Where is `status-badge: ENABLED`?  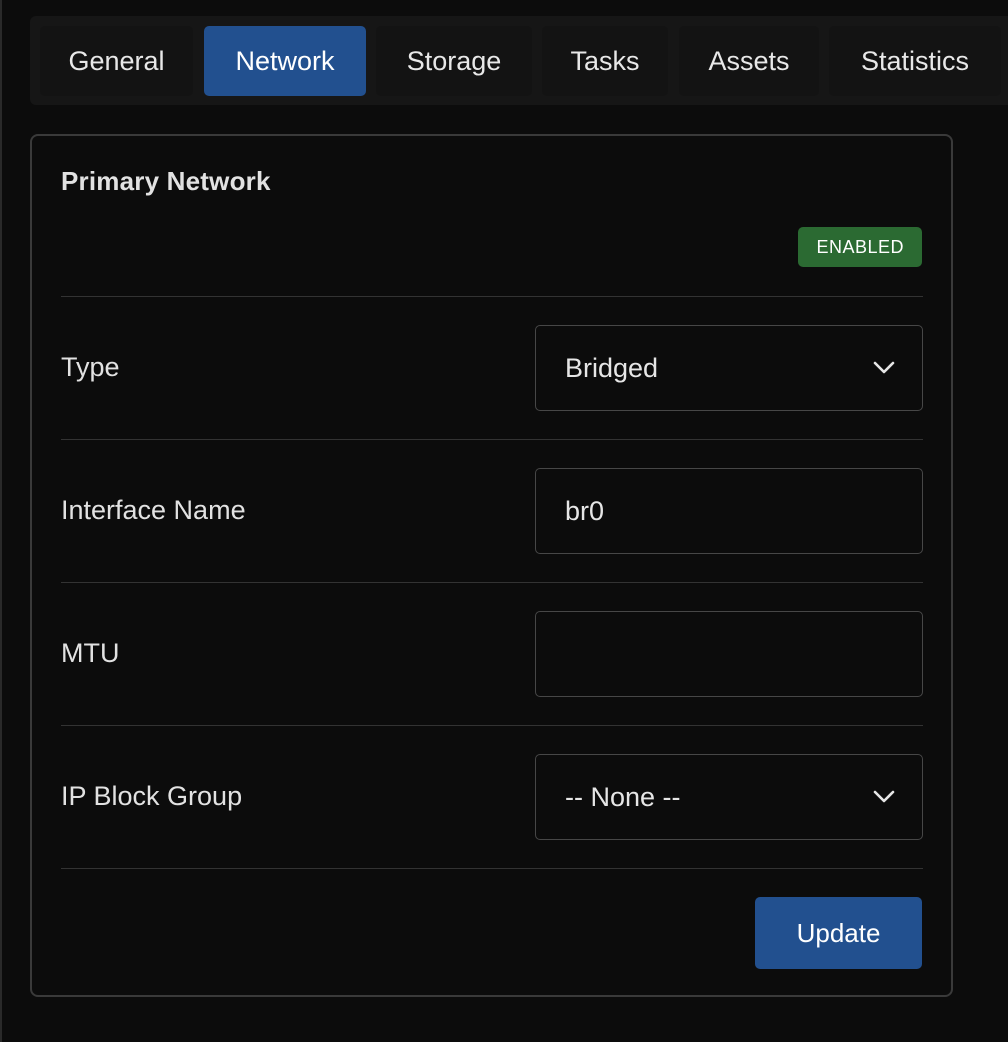
status-badge: ENABLED is located at coordinates (860, 247).